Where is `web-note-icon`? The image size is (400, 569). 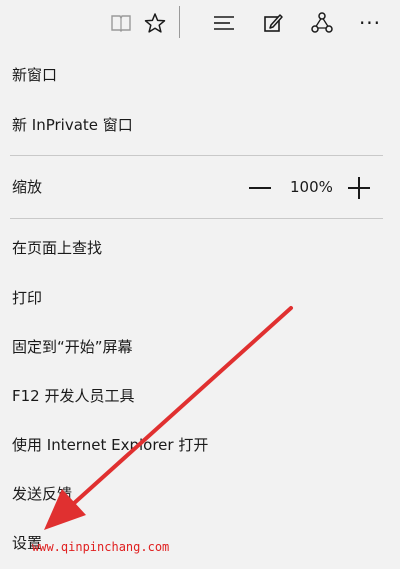 web-note-icon is located at coordinates (273, 23).